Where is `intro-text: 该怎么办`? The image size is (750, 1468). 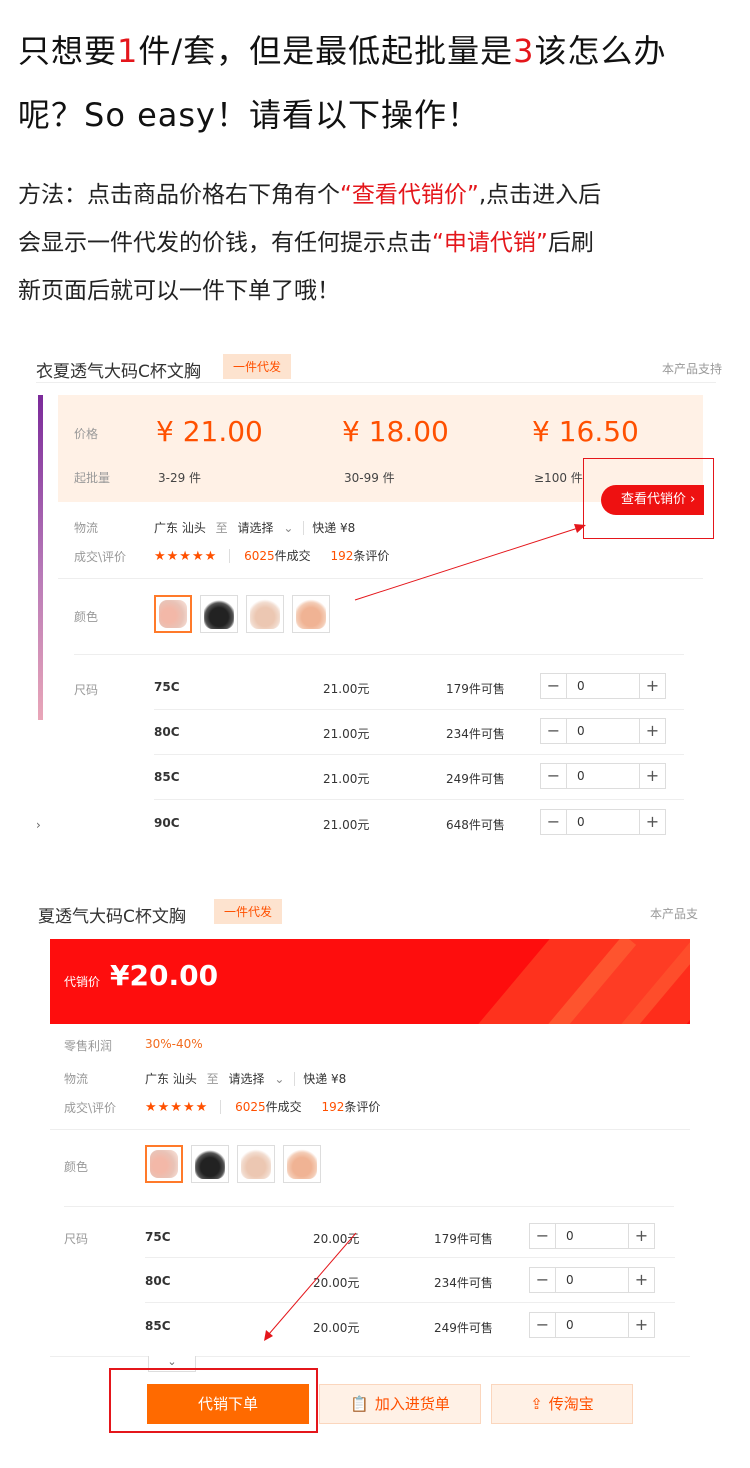 intro-text: 该怎么办 is located at coordinates (600, 51).